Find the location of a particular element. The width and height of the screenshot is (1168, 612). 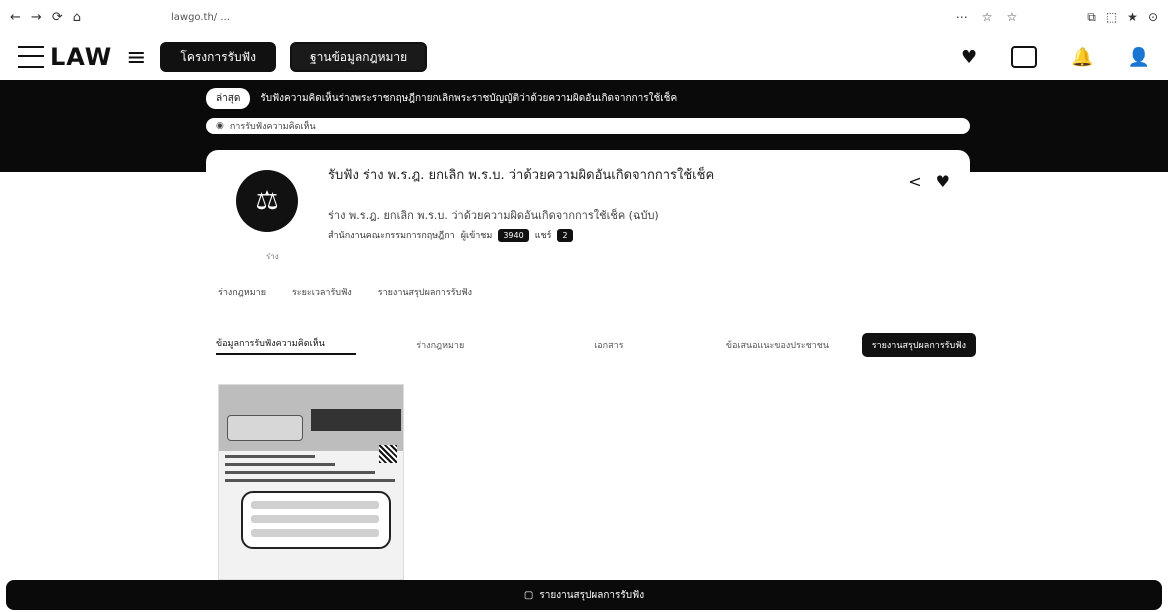

share-count: 2 is located at coordinates (565, 235).